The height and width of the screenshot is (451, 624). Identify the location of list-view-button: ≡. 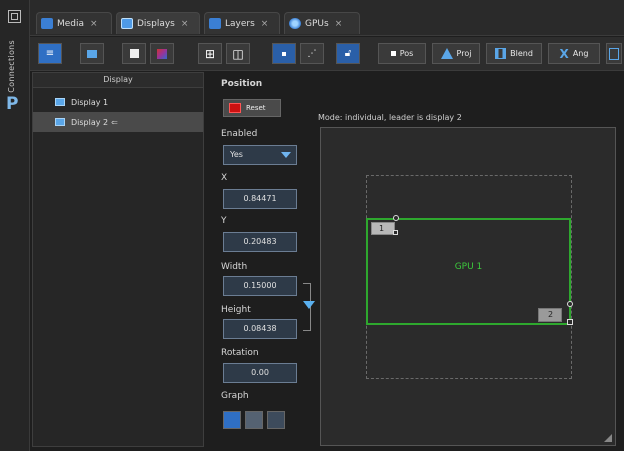
(50, 53).